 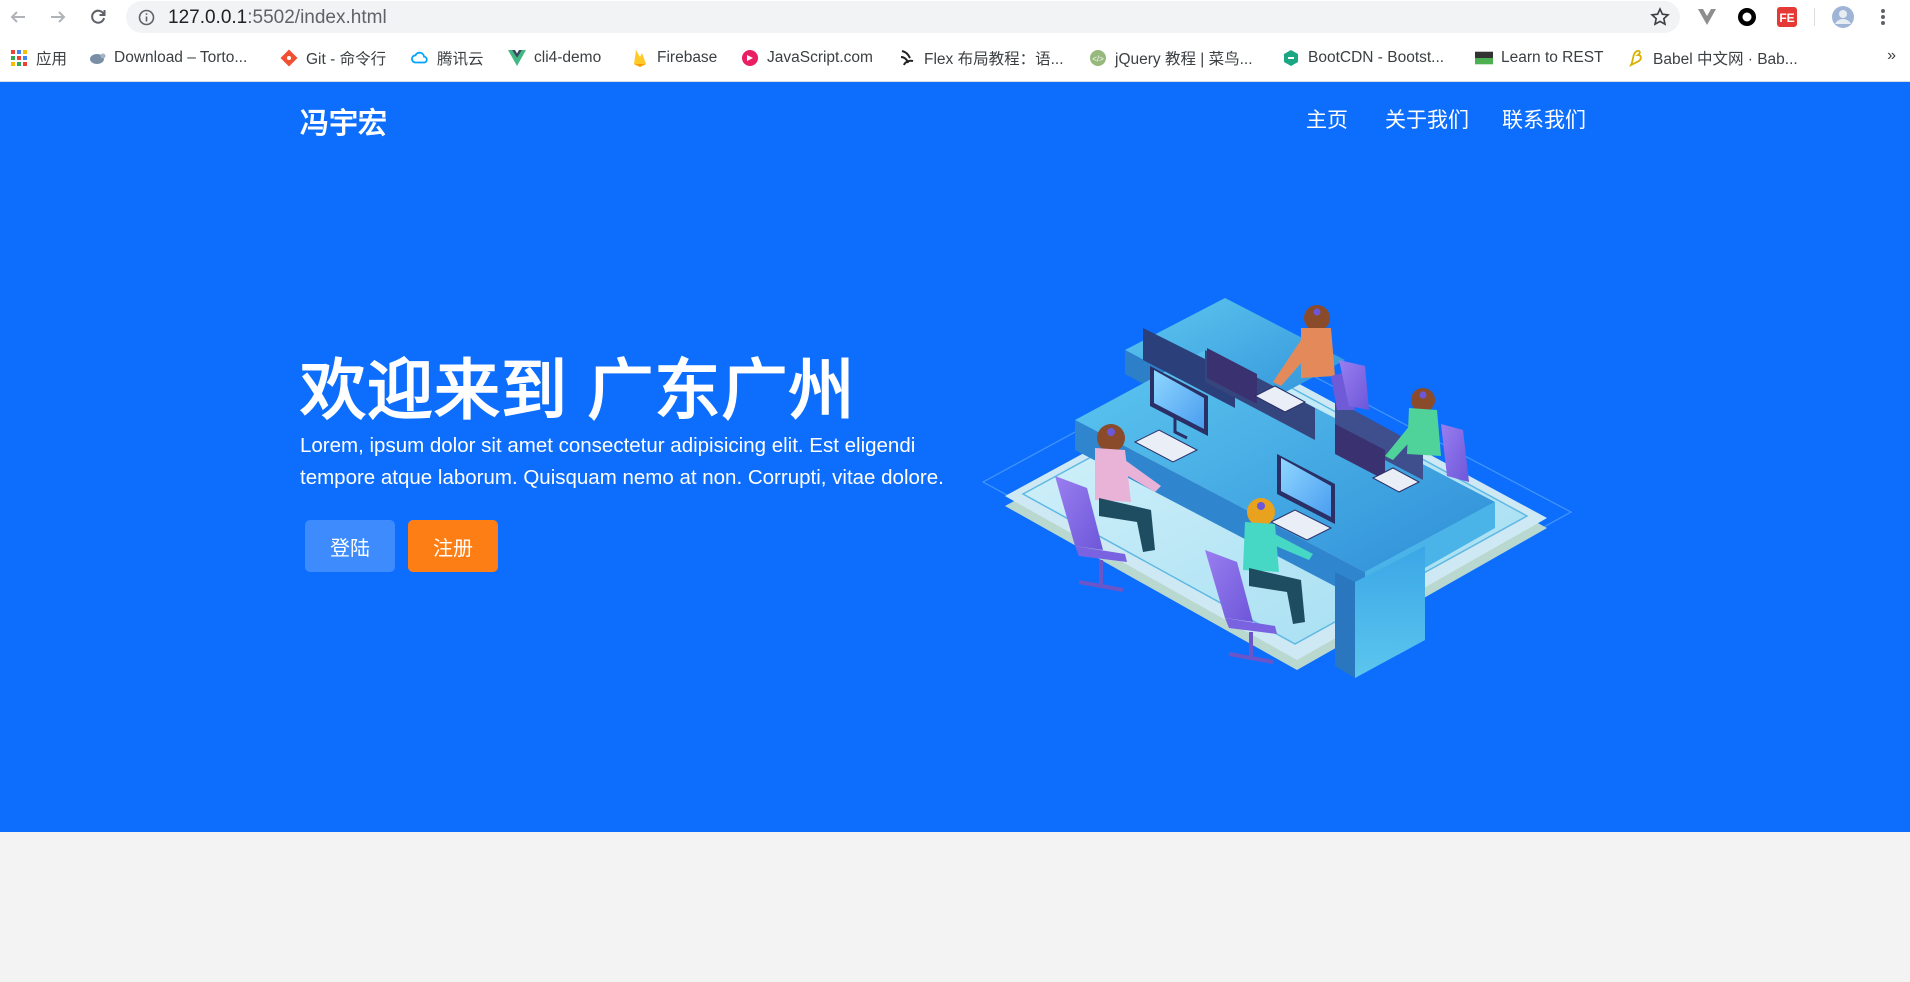 I want to click on nav-home: 主页, so click(x=1327, y=119).